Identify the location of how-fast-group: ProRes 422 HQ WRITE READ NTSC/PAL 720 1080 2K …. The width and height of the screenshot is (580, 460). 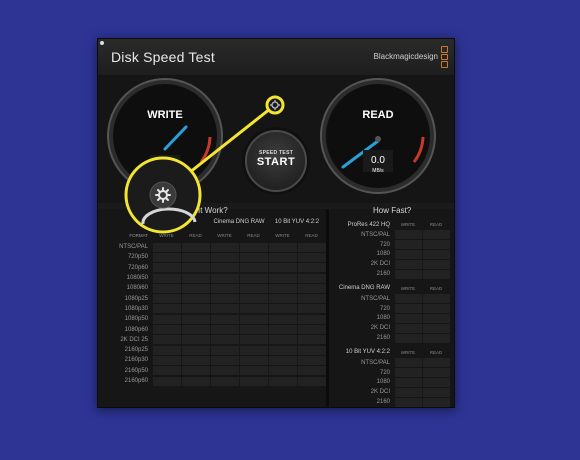
(391, 249).